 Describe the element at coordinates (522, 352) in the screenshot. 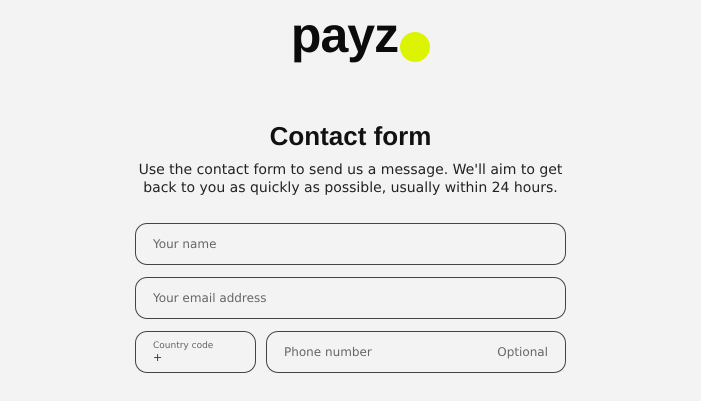

I see `optional-hint: Optional` at that location.